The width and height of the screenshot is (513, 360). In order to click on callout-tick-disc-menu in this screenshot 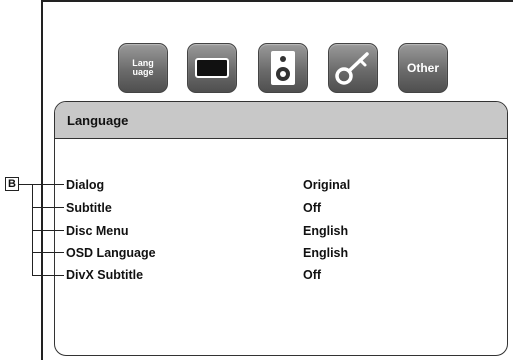, I will do `click(48, 230)`.